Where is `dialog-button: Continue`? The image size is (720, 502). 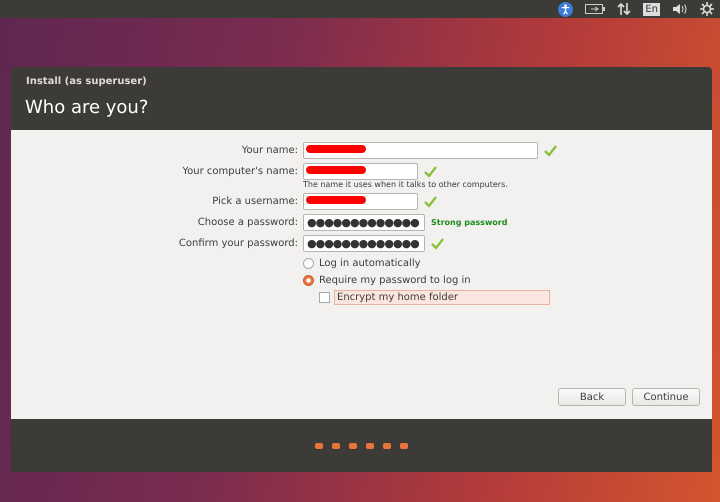 dialog-button: Continue is located at coordinates (666, 397).